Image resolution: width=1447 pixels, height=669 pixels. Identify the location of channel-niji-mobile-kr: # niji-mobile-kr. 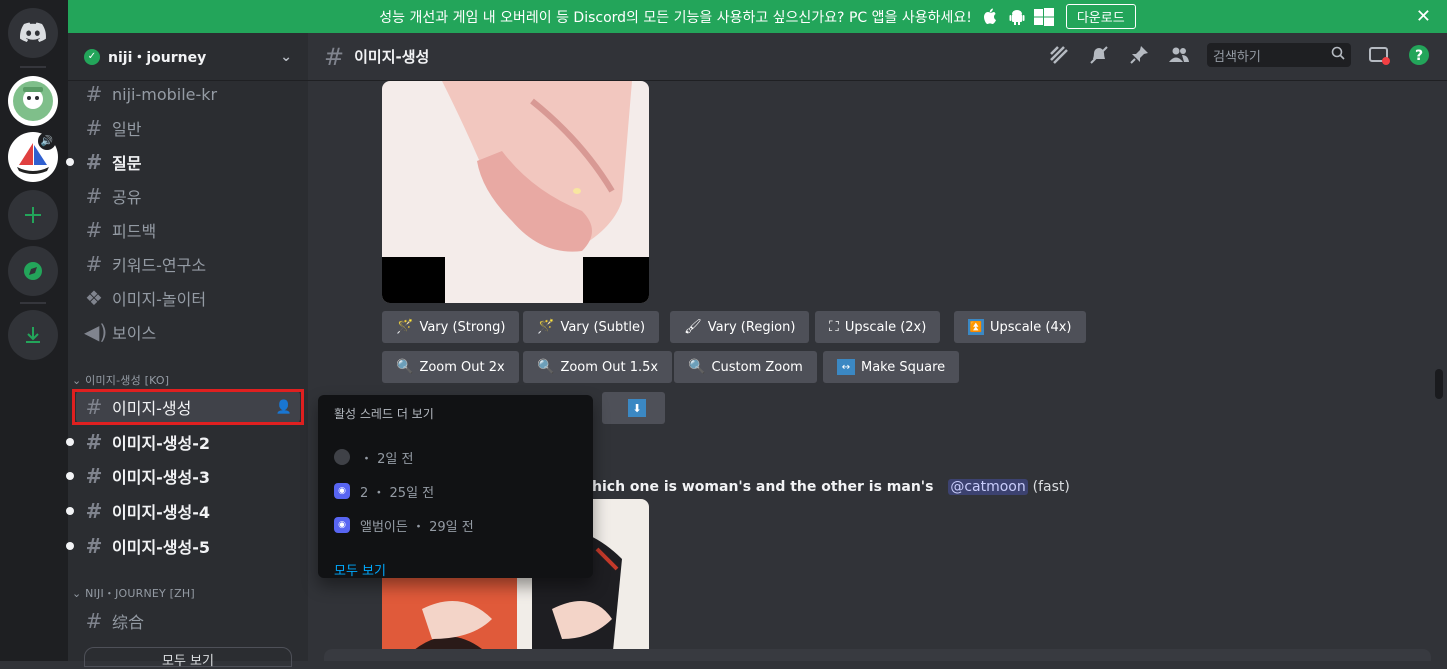
(188, 94).